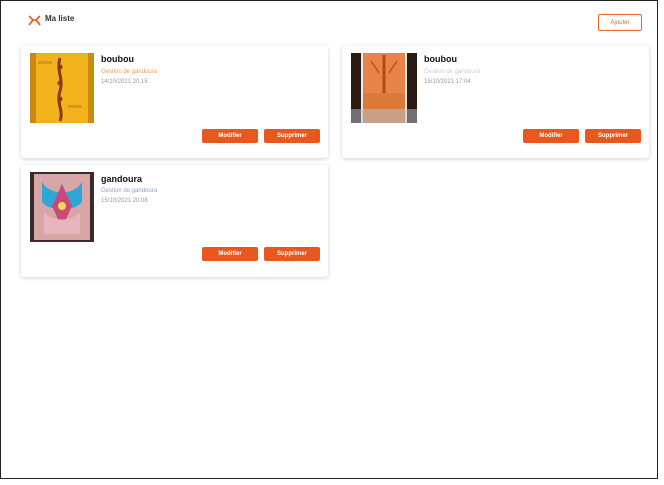  Describe the element at coordinates (124, 201) in the screenshot. I see `item-date: 15/10/2021 20:08` at that location.